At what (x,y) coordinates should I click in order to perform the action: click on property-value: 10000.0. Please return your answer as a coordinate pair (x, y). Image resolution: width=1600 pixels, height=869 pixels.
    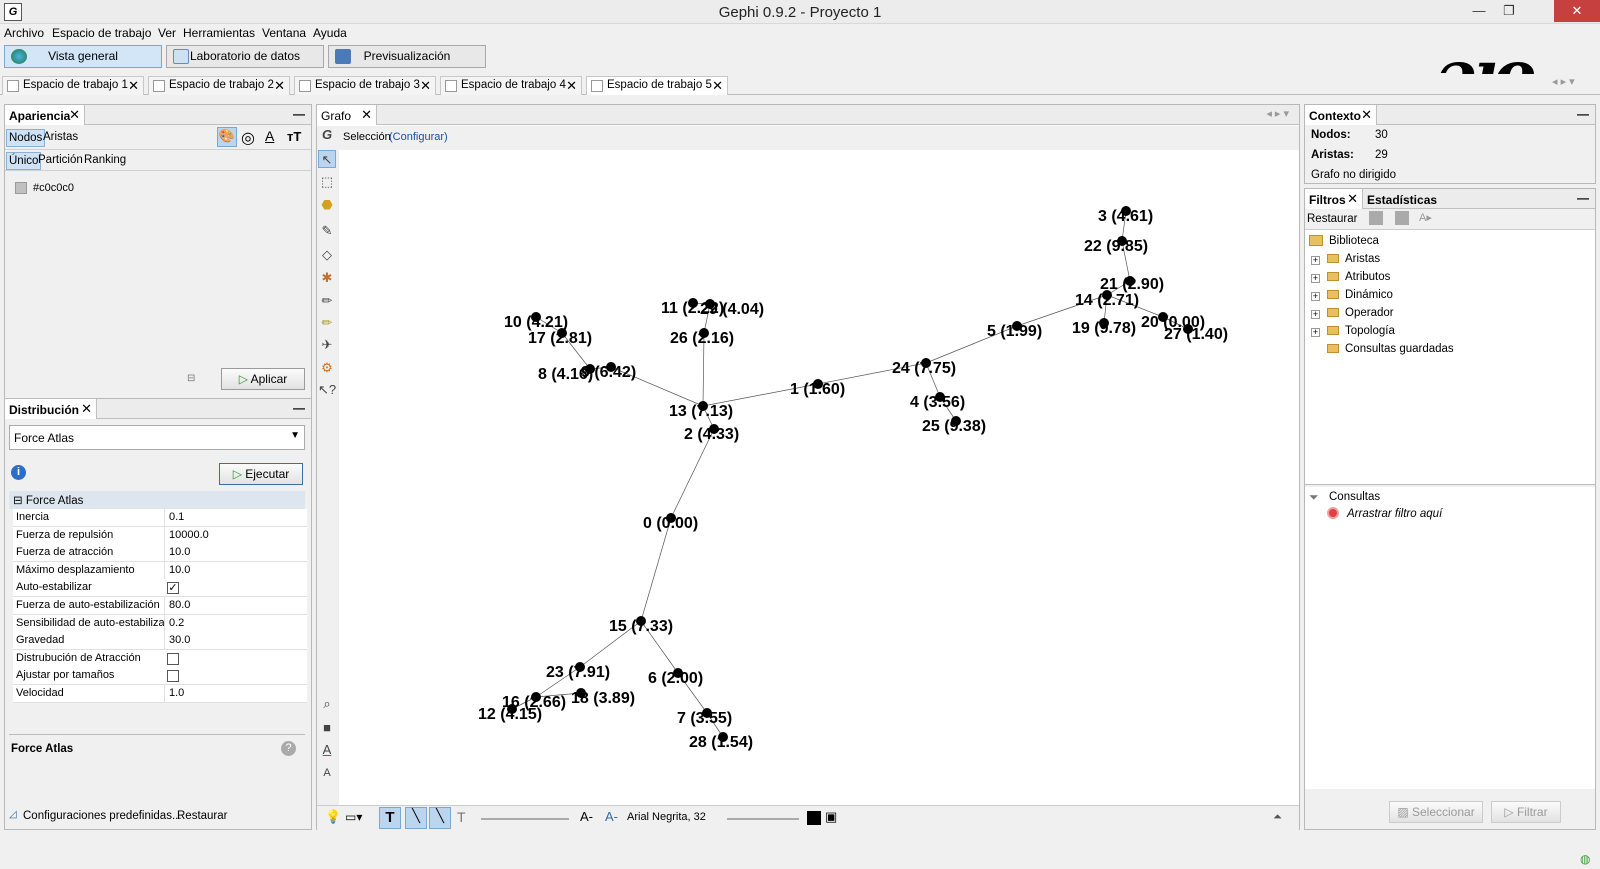
    Looking at the image, I should click on (235, 535).